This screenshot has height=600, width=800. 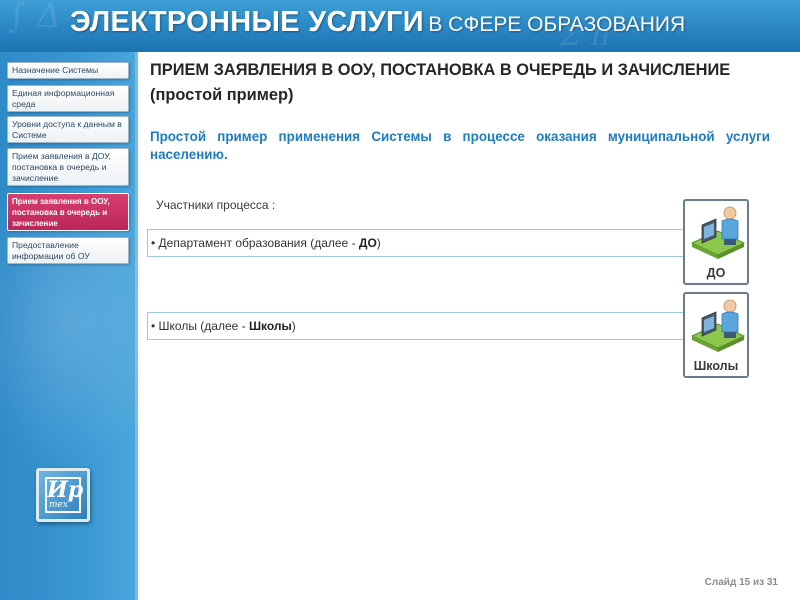 What do you see at coordinates (255, 243) in the screenshot?
I see `participant-text: • Департамент образования (далее -` at bounding box center [255, 243].